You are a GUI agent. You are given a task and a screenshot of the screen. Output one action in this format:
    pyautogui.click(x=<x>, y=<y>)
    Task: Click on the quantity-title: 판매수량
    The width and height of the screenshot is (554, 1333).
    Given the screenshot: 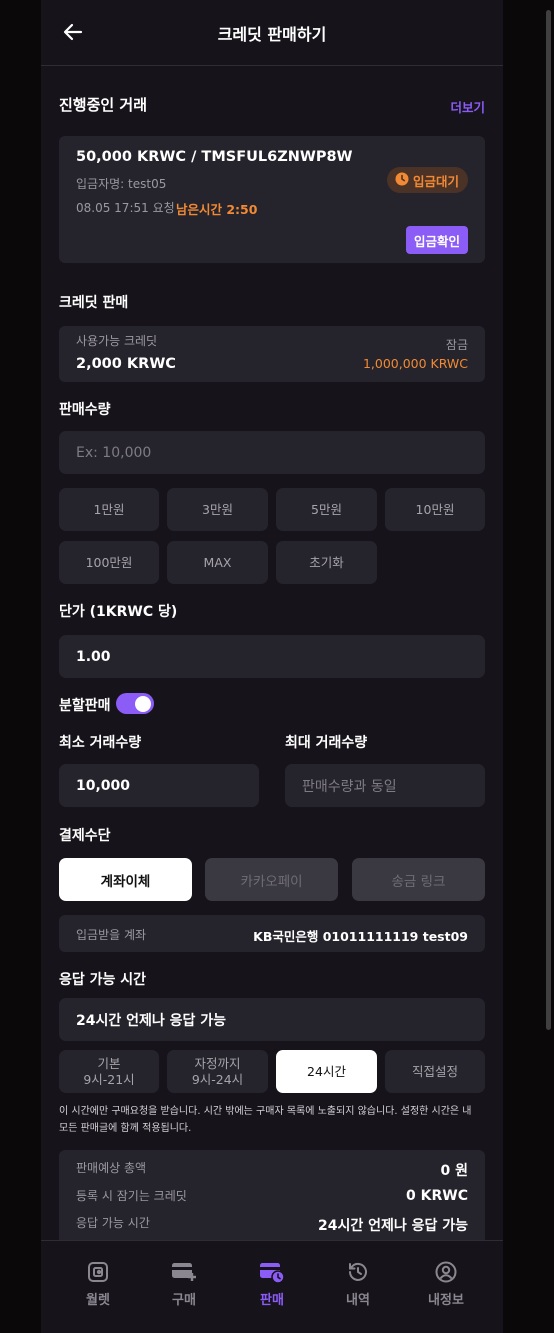 What is the action you would take?
    pyautogui.click(x=85, y=410)
    